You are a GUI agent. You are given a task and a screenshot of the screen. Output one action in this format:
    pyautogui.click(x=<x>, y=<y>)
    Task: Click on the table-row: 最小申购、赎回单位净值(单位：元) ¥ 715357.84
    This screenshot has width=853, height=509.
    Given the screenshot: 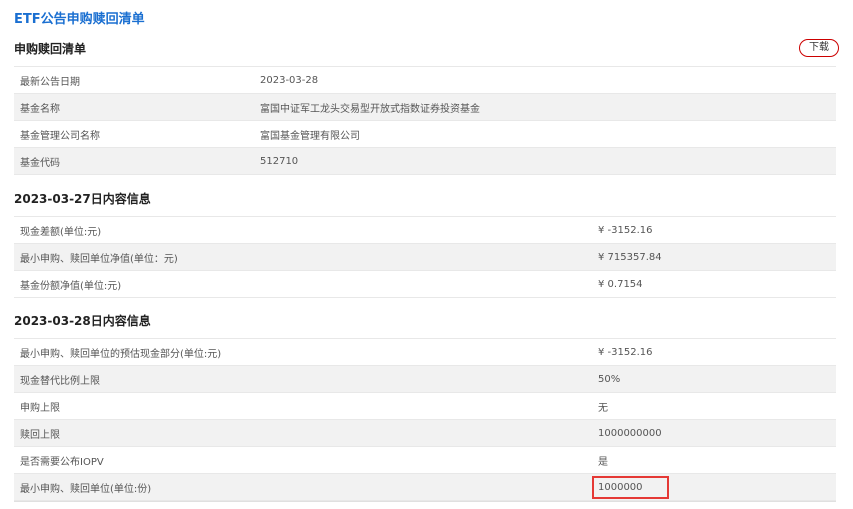 What is the action you would take?
    pyautogui.click(x=425, y=257)
    